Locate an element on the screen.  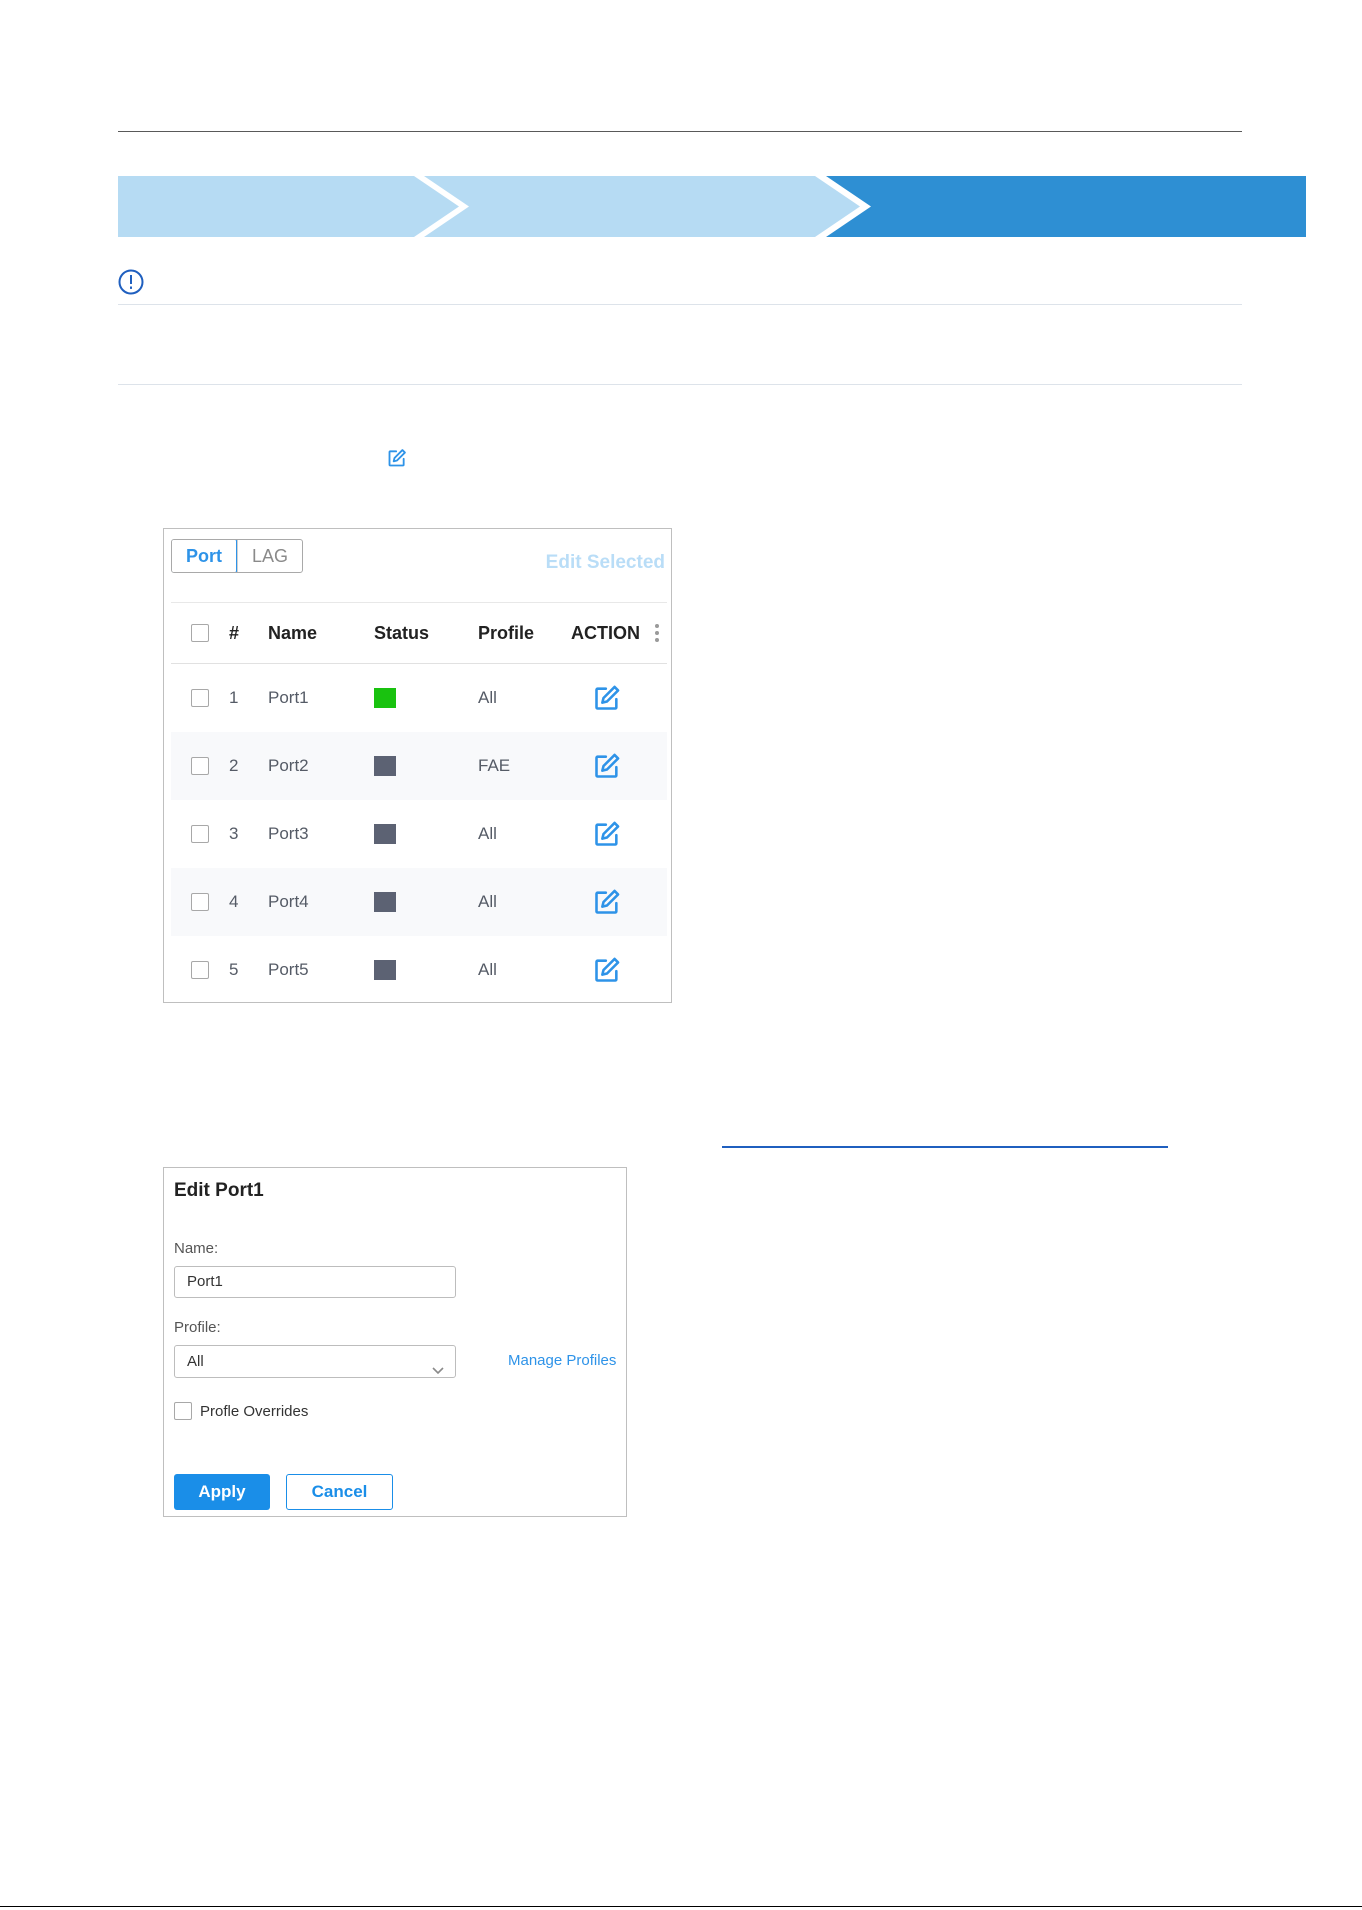
column-header-profile: Profile is located at coordinates (506, 633).